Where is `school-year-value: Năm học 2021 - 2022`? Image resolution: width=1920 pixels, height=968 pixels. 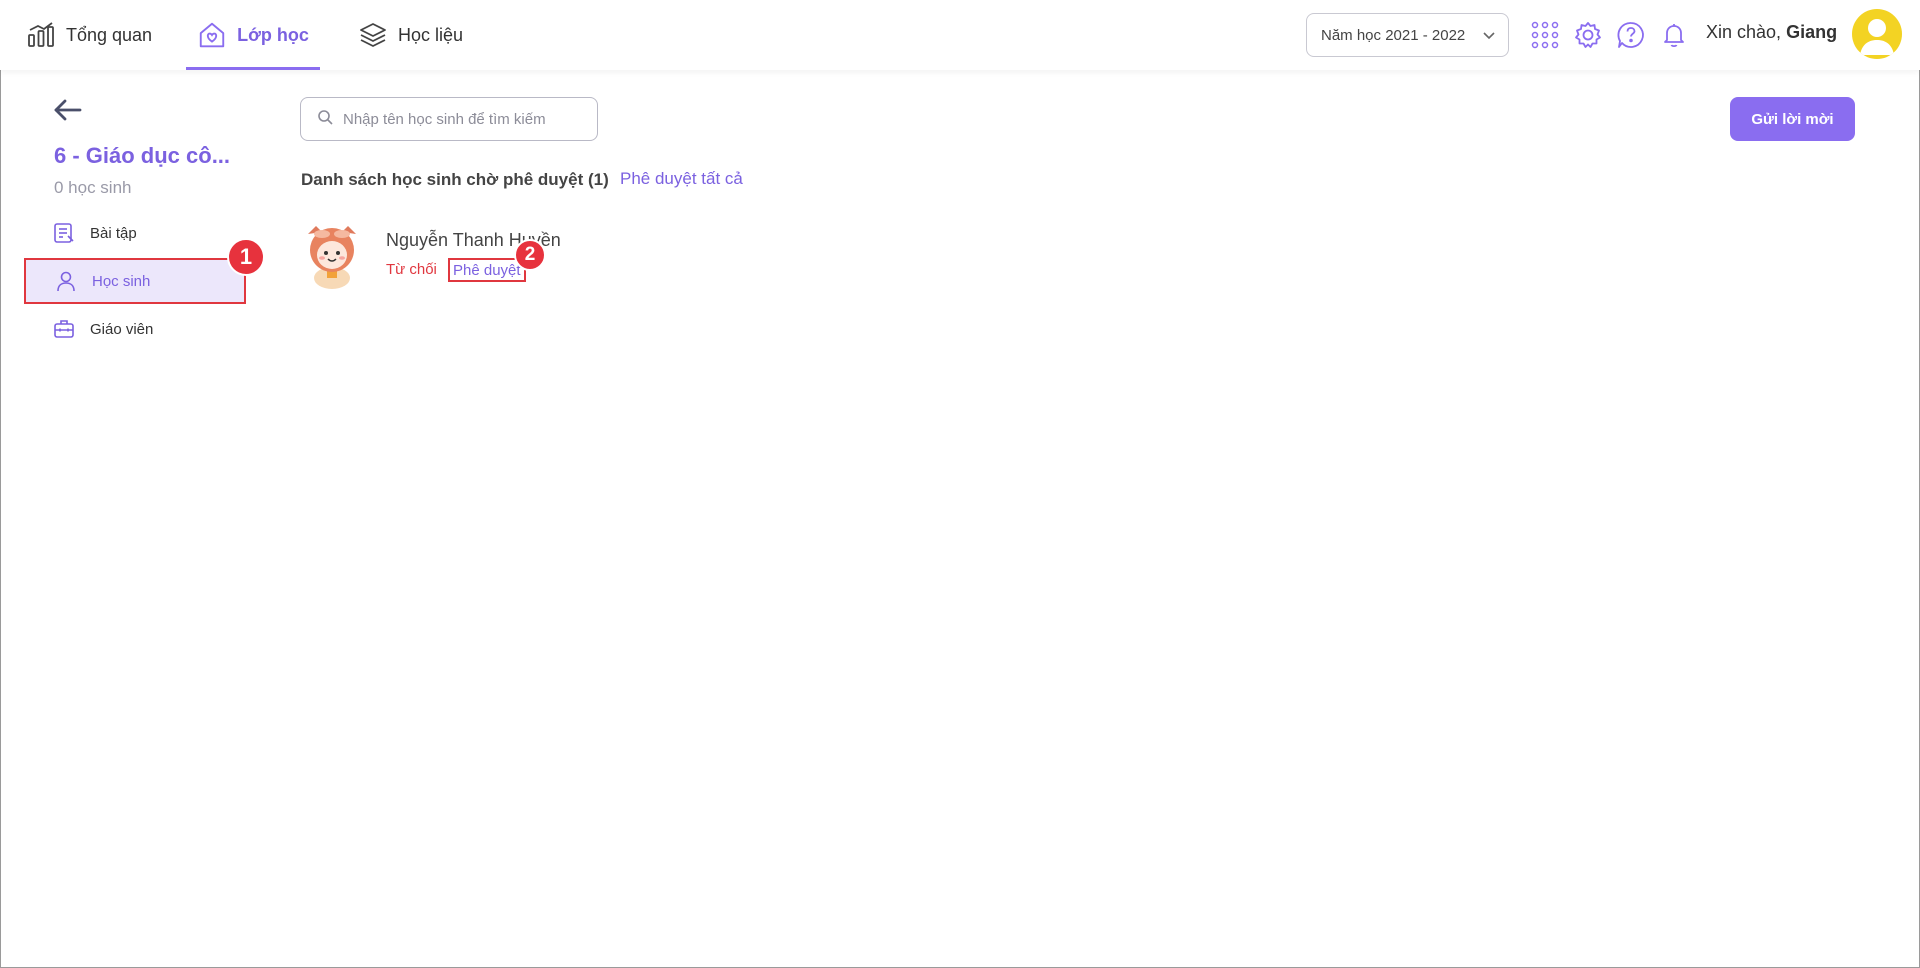 school-year-value: Năm học 2021 - 2022 is located at coordinates (1393, 35).